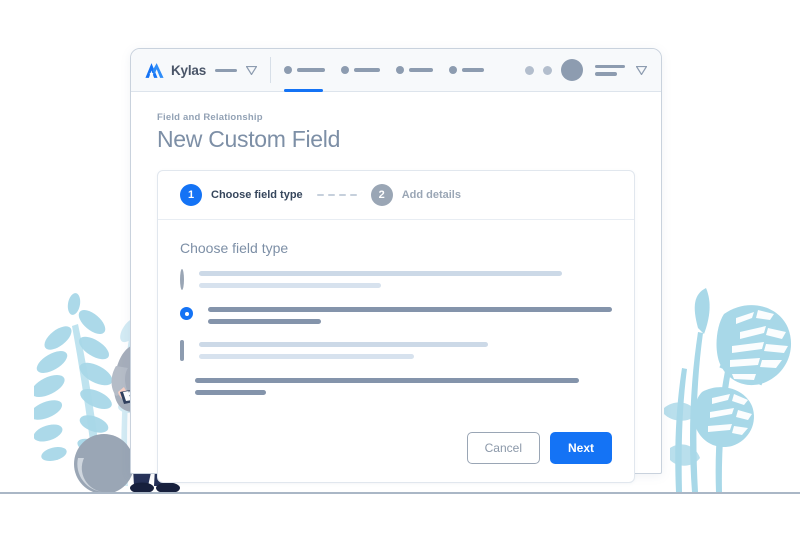 The image size is (800, 550). Describe the element at coordinates (182, 350) in the screenshot. I see `checkbox-unchecked-icon` at that location.